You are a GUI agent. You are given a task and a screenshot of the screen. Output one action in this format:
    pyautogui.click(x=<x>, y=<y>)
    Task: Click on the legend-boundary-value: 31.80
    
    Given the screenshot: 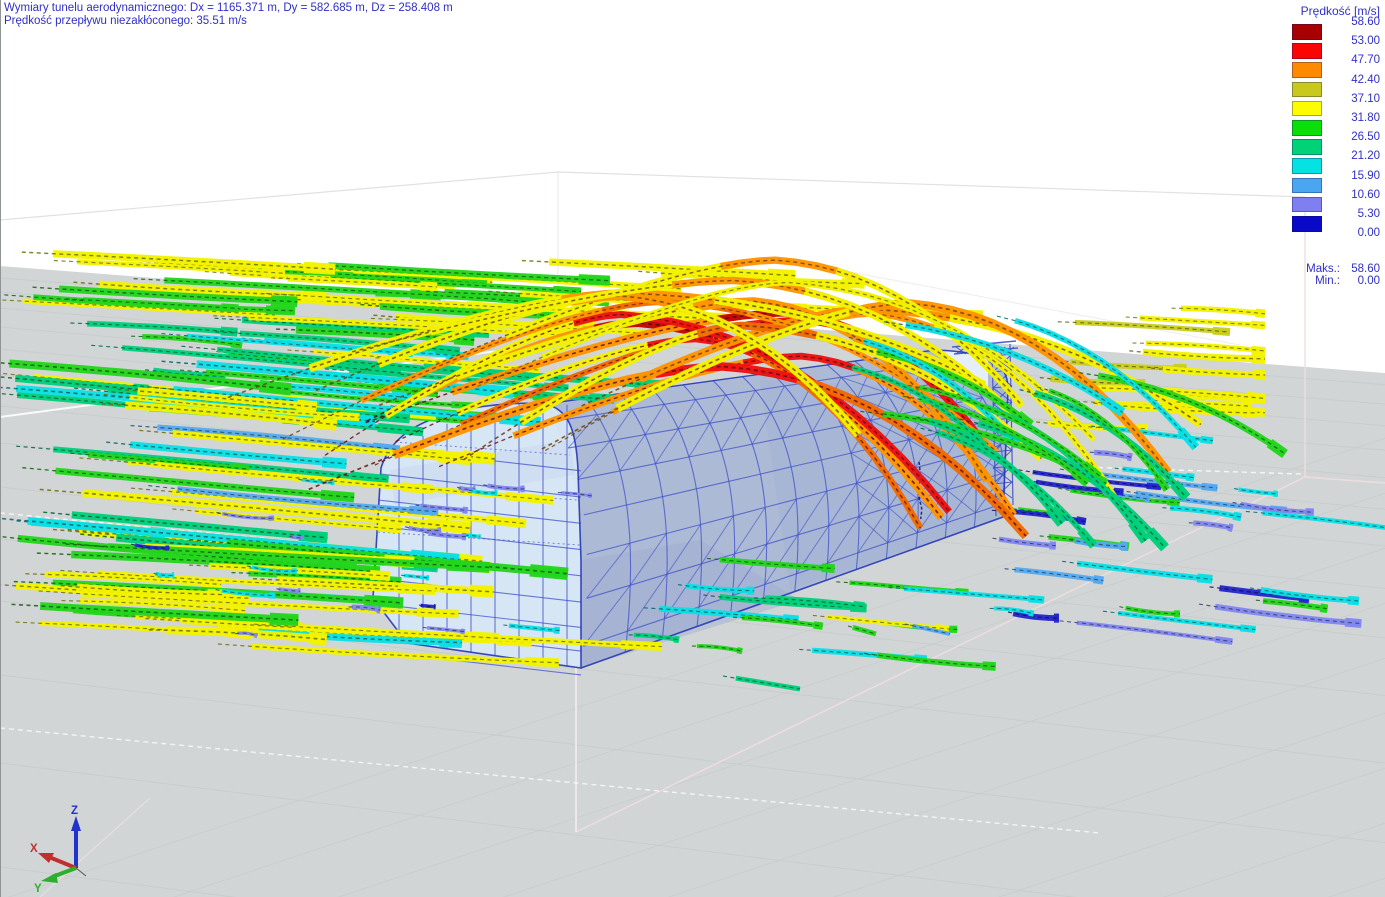 What is the action you would take?
    pyautogui.click(x=1365, y=118)
    